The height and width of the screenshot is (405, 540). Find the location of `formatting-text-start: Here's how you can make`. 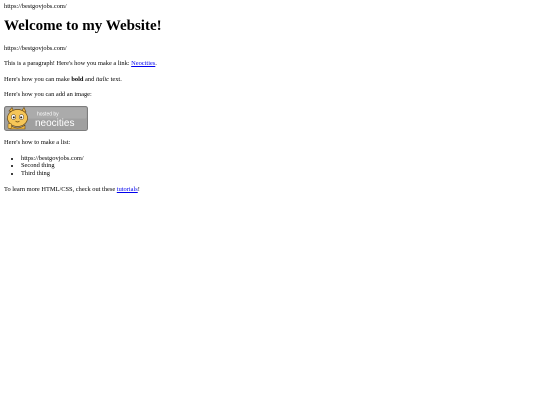

formatting-text-start: Here's how you can make is located at coordinates (38, 79).